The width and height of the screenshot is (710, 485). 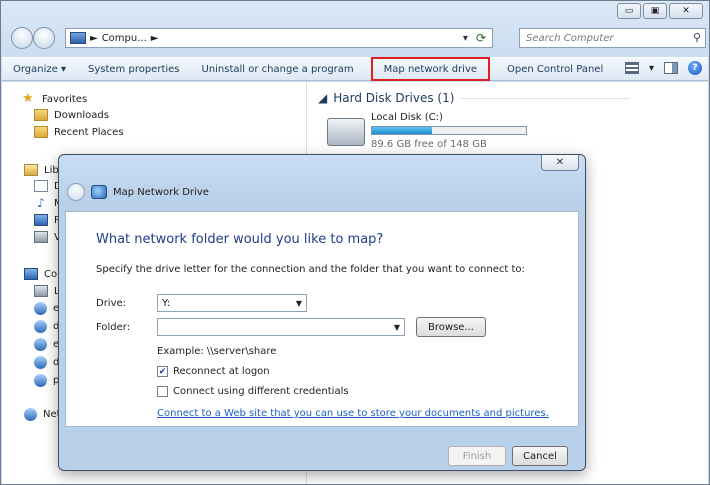 What do you see at coordinates (41, 115) in the screenshot?
I see `downloads-folder-icon` at bounding box center [41, 115].